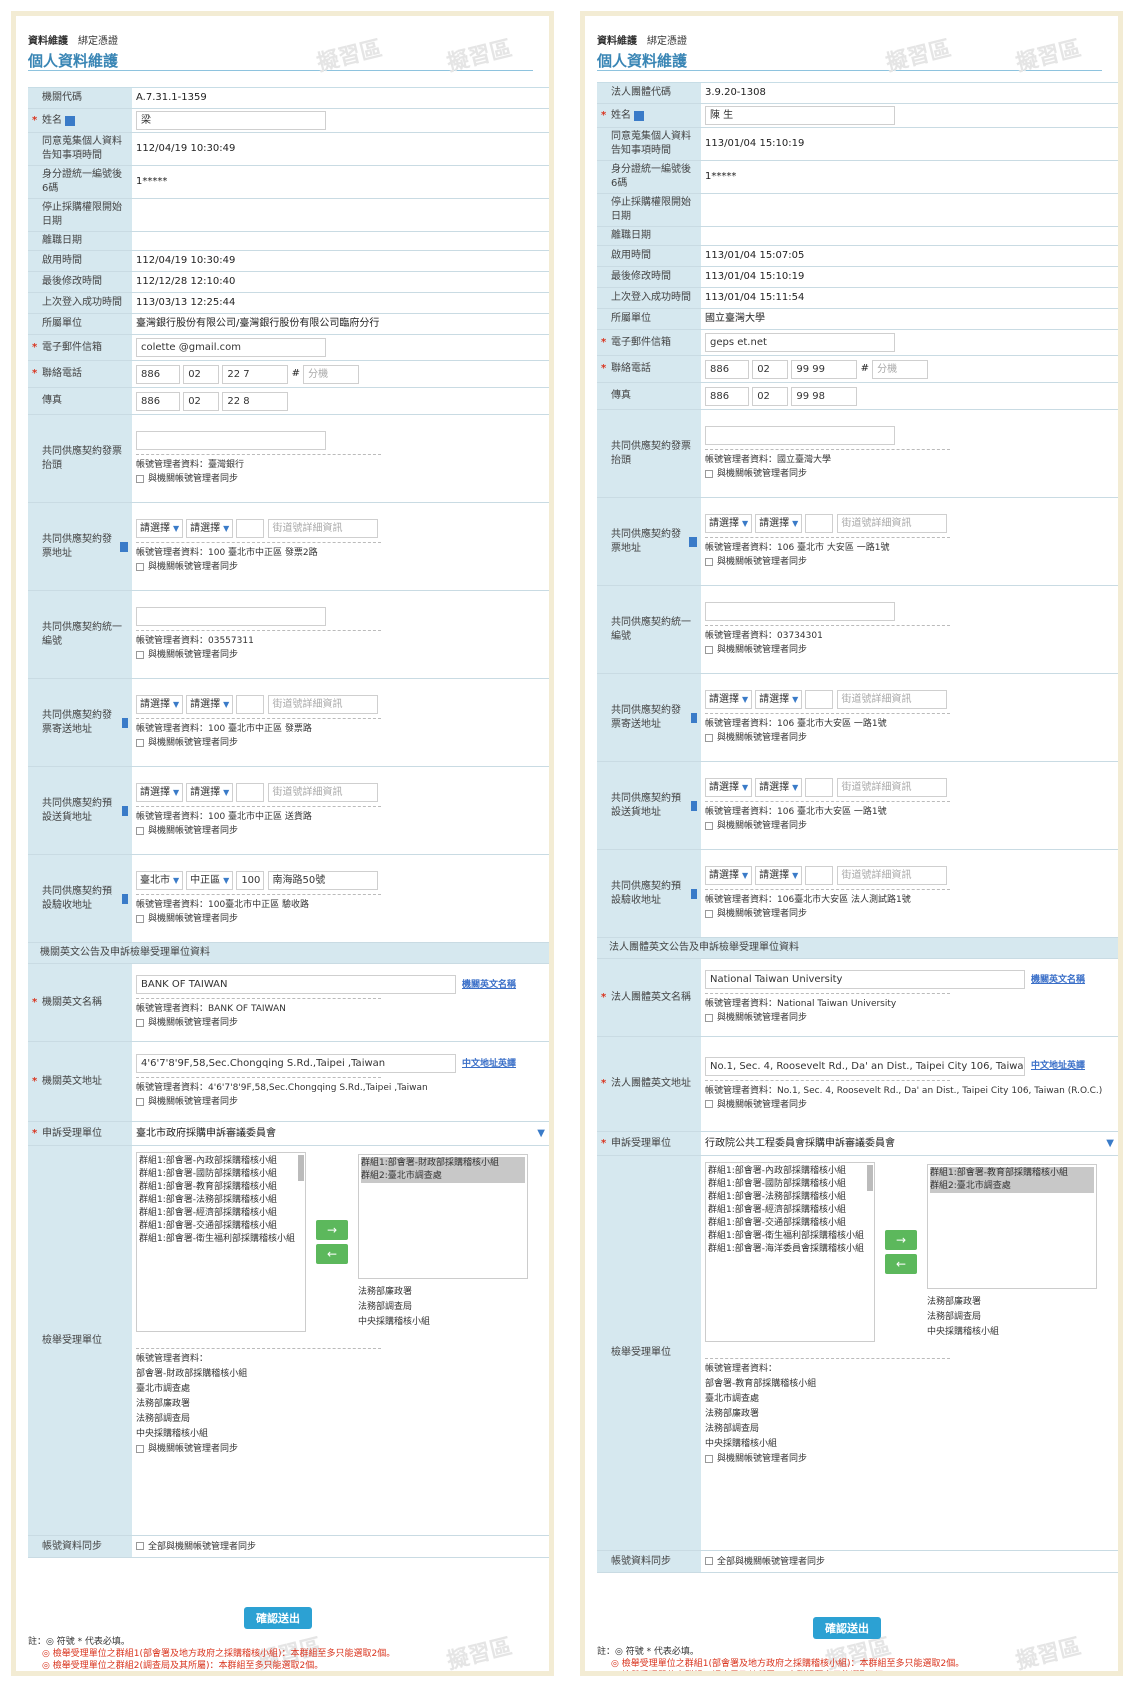  I want to click on complaint-unit-select: 行政院公共工程委員會採購申訴審議委員會 ▼, so click(909, 1144).